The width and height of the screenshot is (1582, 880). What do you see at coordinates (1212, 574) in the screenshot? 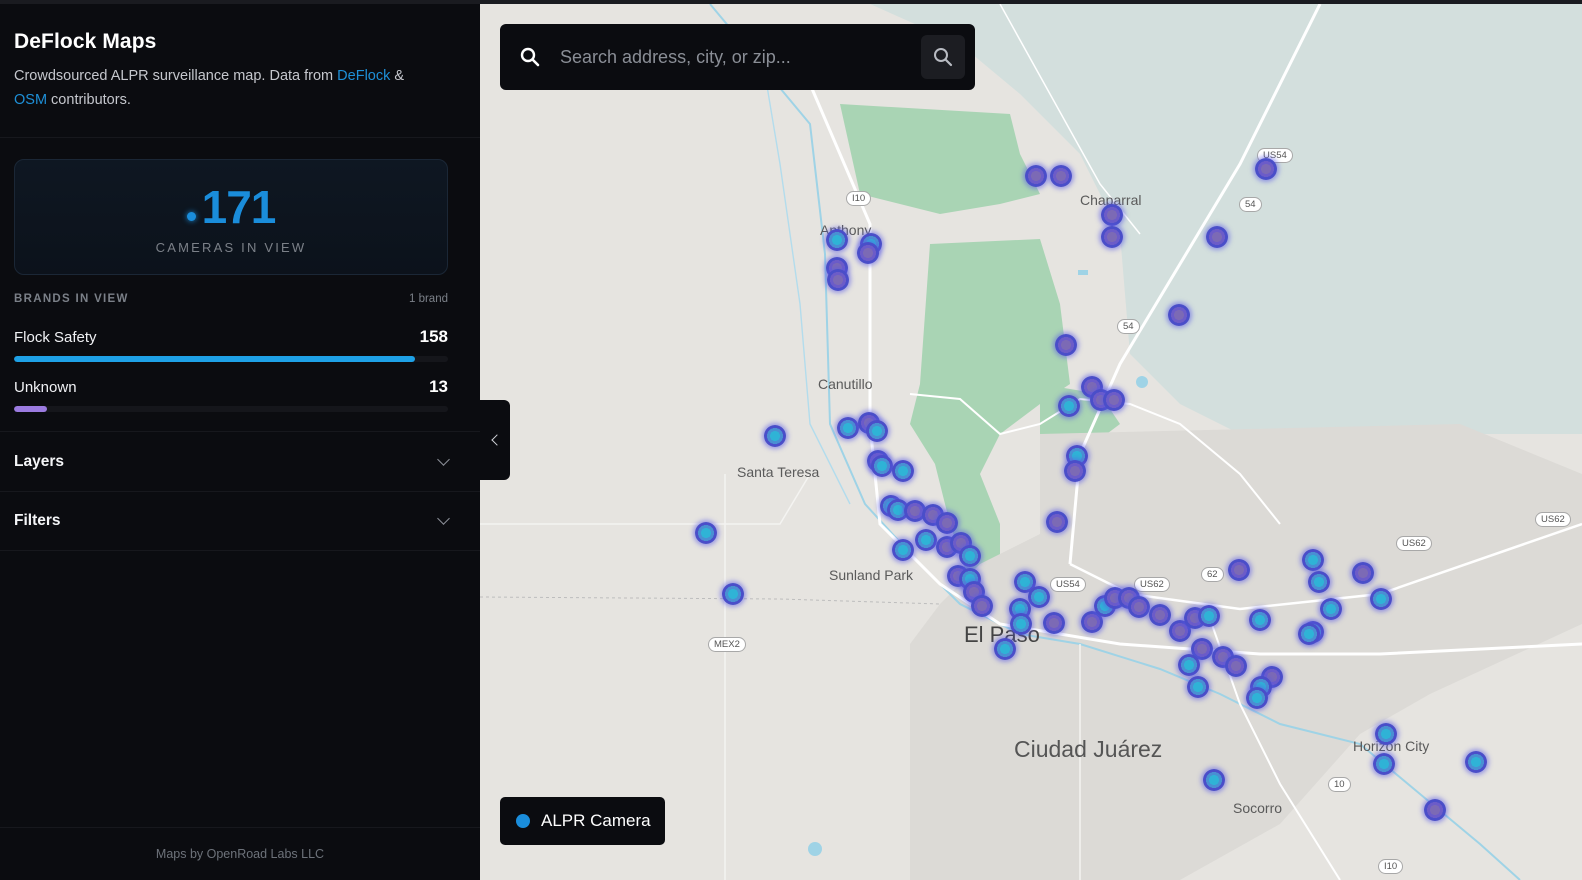
I see `road-shield: 62` at bounding box center [1212, 574].